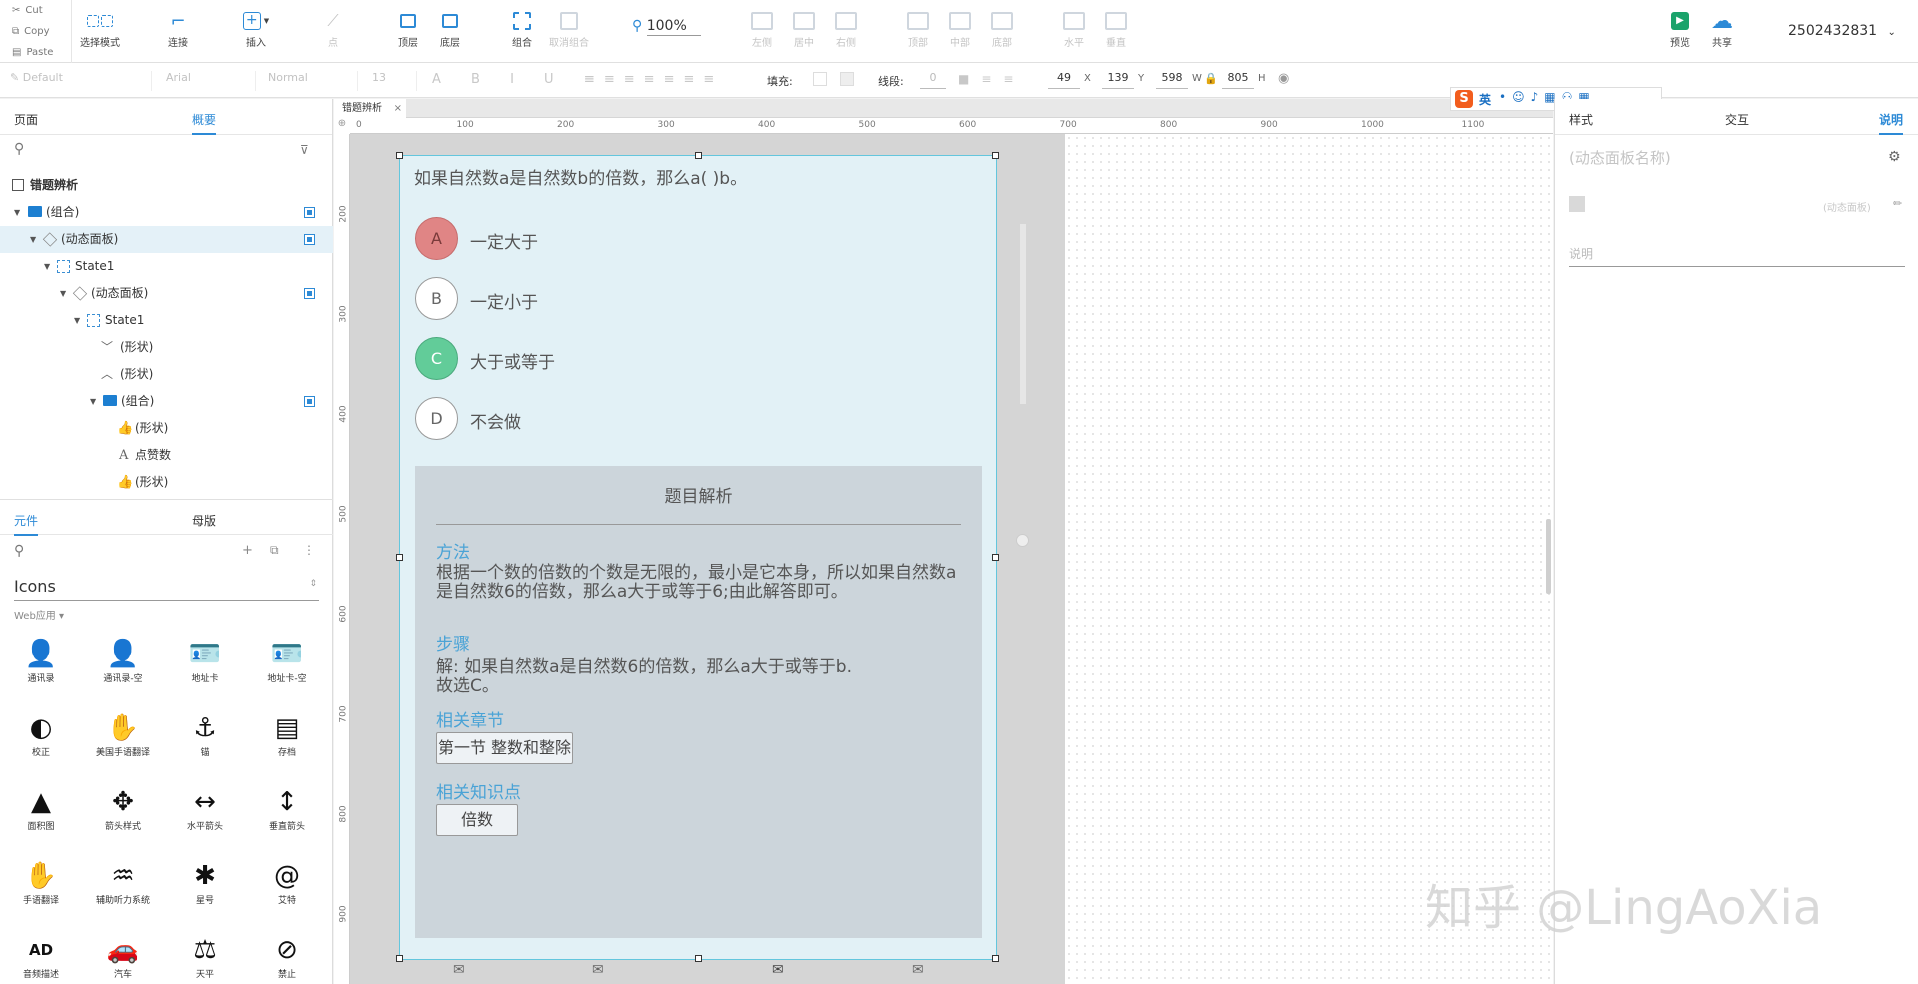 This screenshot has width=1918, height=984. What do you see at coordinates (1737, 119) in the screenshot?
I see `tab-interactions: 交互` at bounding box center [1737, 119].